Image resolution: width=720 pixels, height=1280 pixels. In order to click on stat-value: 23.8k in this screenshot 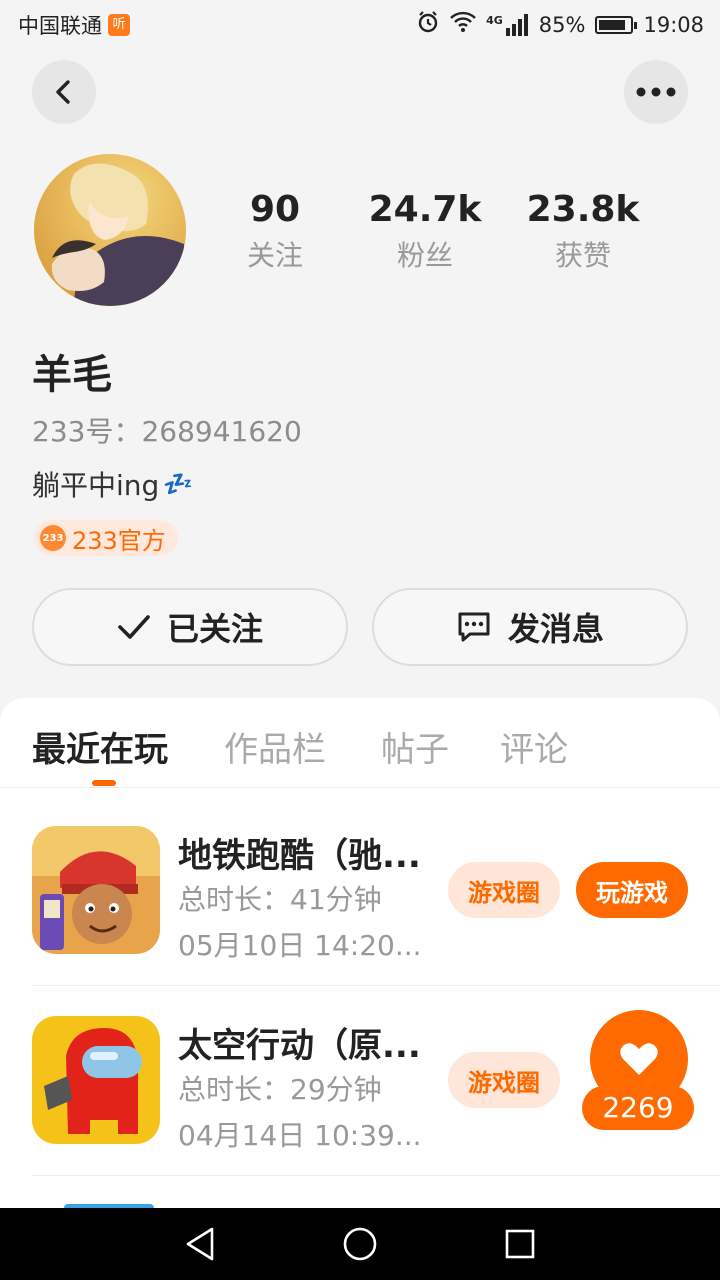, I will do `click(583, 209)`.